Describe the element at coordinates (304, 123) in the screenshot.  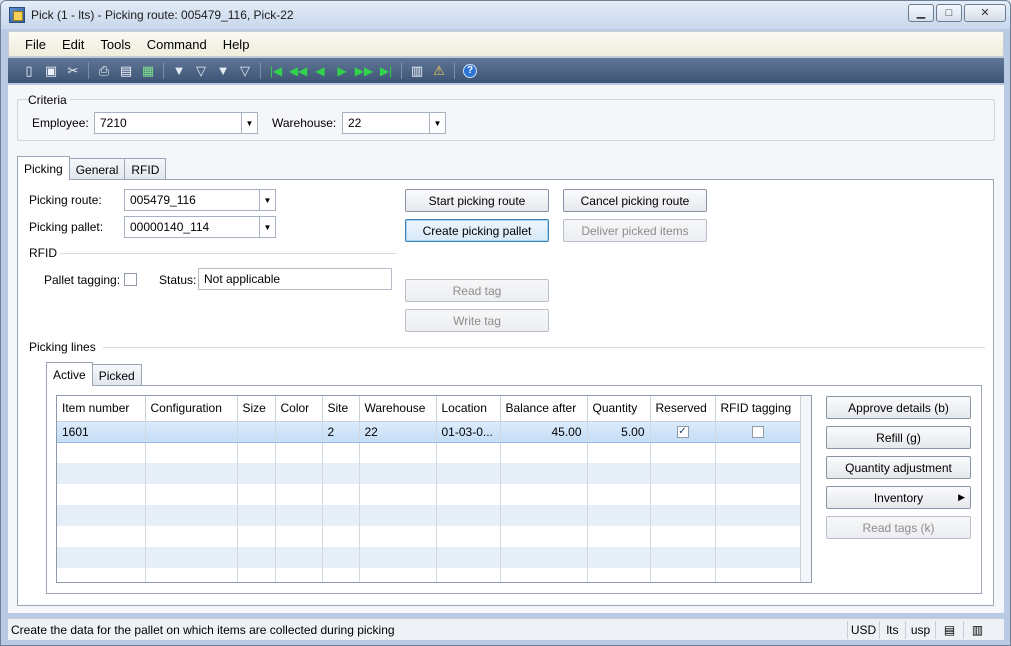
I see `warehouse-label: Warehouse:` at that location.